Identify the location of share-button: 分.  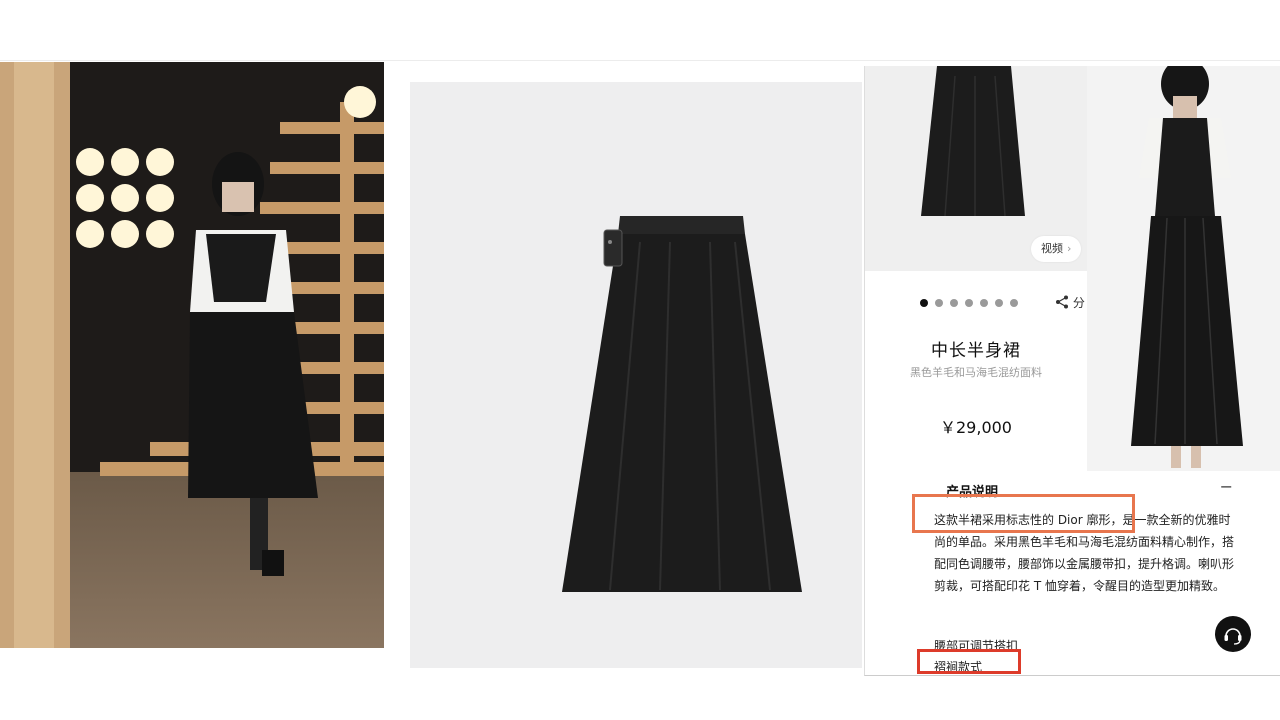
(1070, 302).